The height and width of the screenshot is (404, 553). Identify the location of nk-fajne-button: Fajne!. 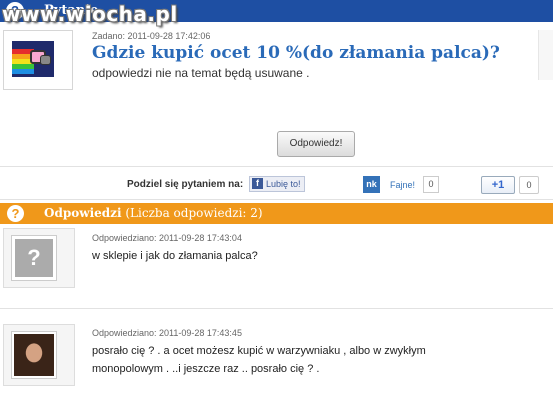
(402, 185).